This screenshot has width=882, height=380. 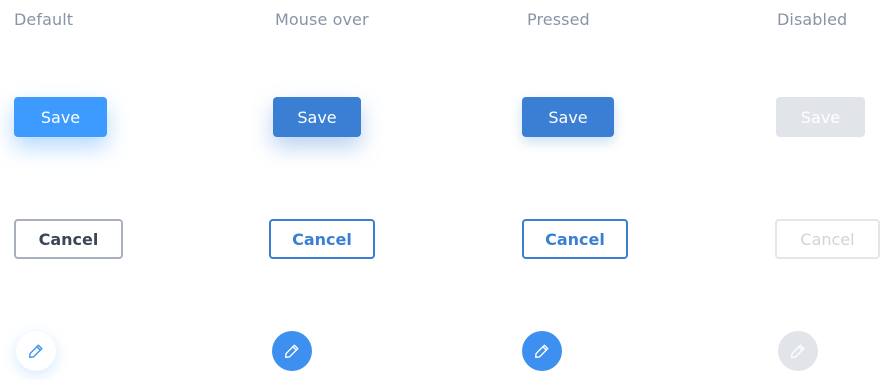 What do you see at coordinates (558, 19) in the screenshot?
I see `state-header-pressed: Pressed` at bounding box center [558, 19].